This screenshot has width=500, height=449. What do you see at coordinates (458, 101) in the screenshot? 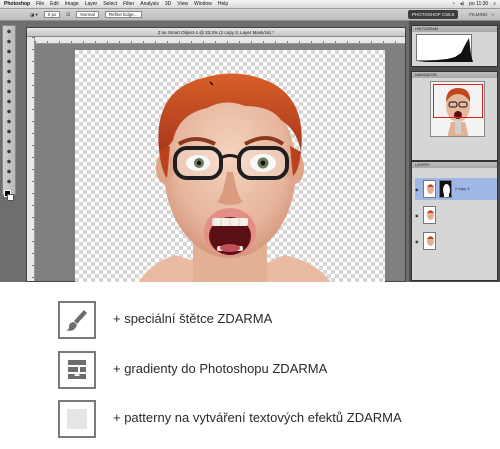
I see `navigator-view-box` at bounding box center [458, 101].